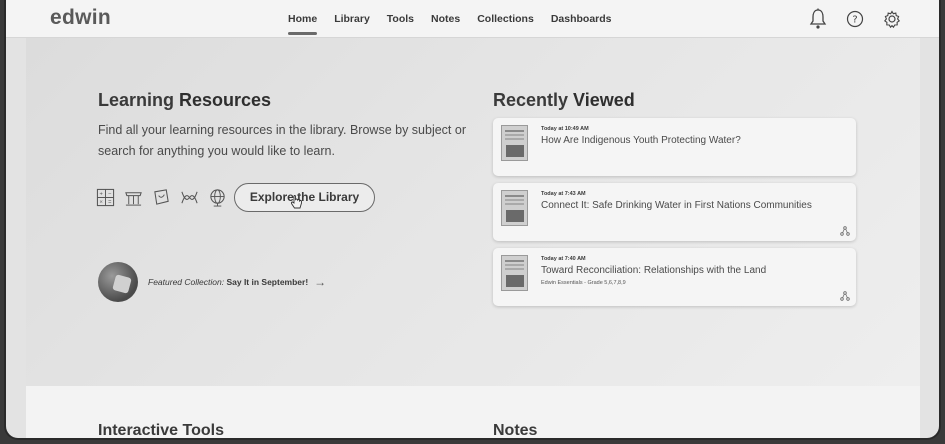  I want to click on learning-resources-title: Learning Resources, so click(185, 100).